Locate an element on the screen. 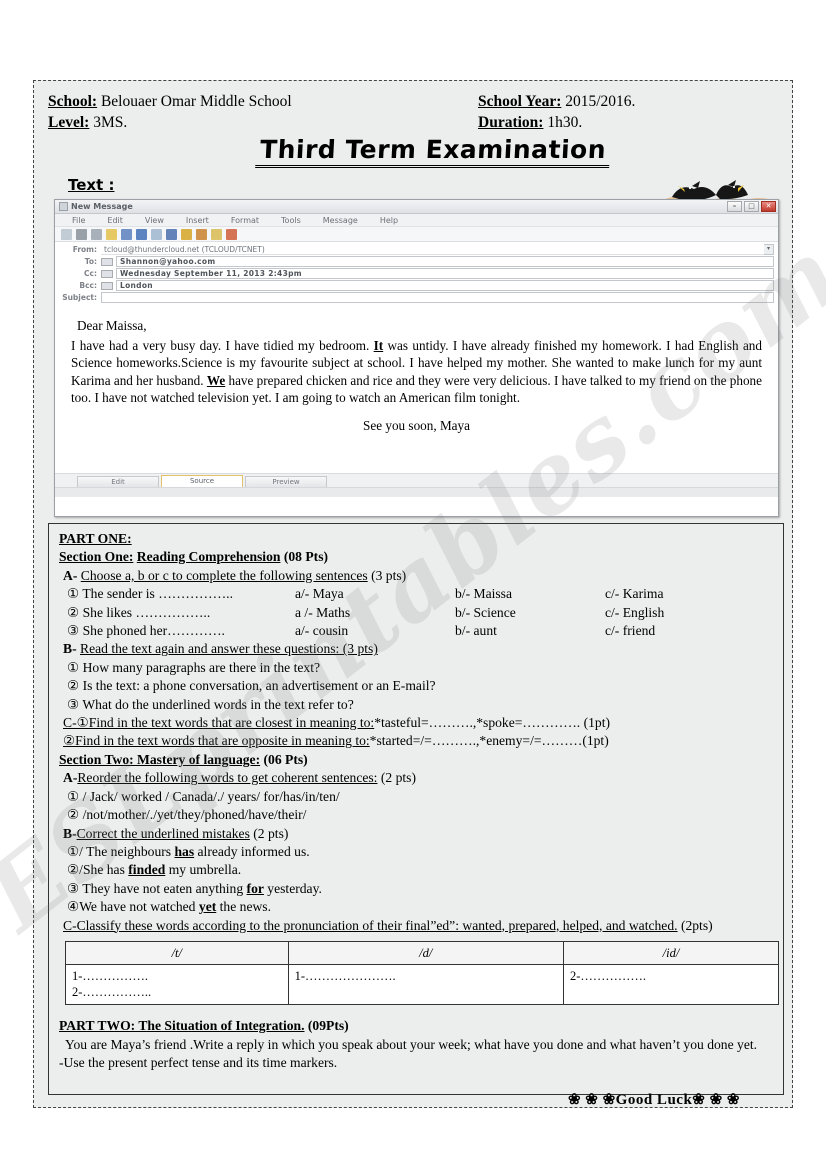 Image resolution: width=826 pixels, height=1169 pixels. mcq-option-b: b/- Maissa is located at coordinates (530, 594).